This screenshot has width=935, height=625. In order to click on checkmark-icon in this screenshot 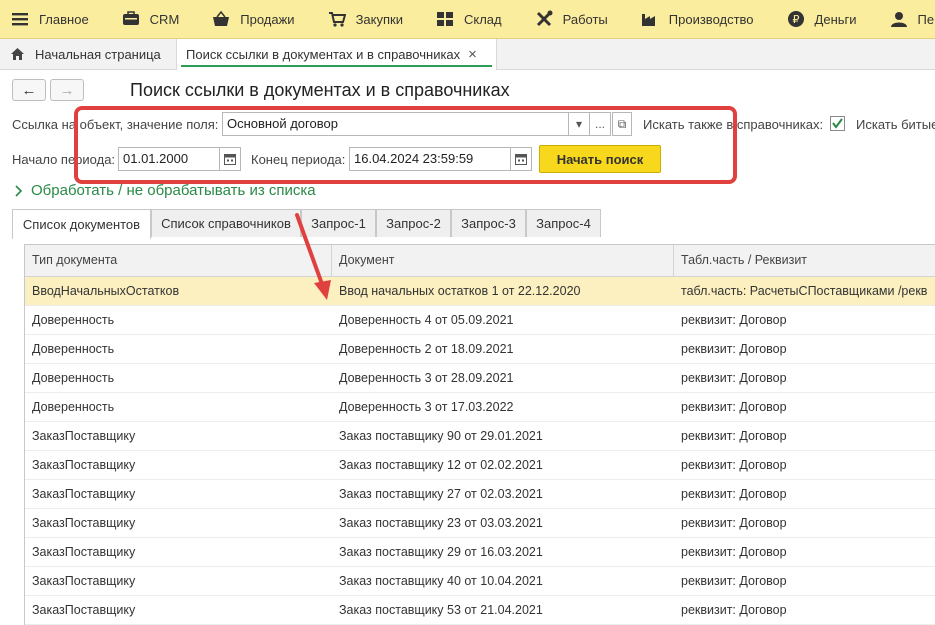, I will do `click(837, 123)`.